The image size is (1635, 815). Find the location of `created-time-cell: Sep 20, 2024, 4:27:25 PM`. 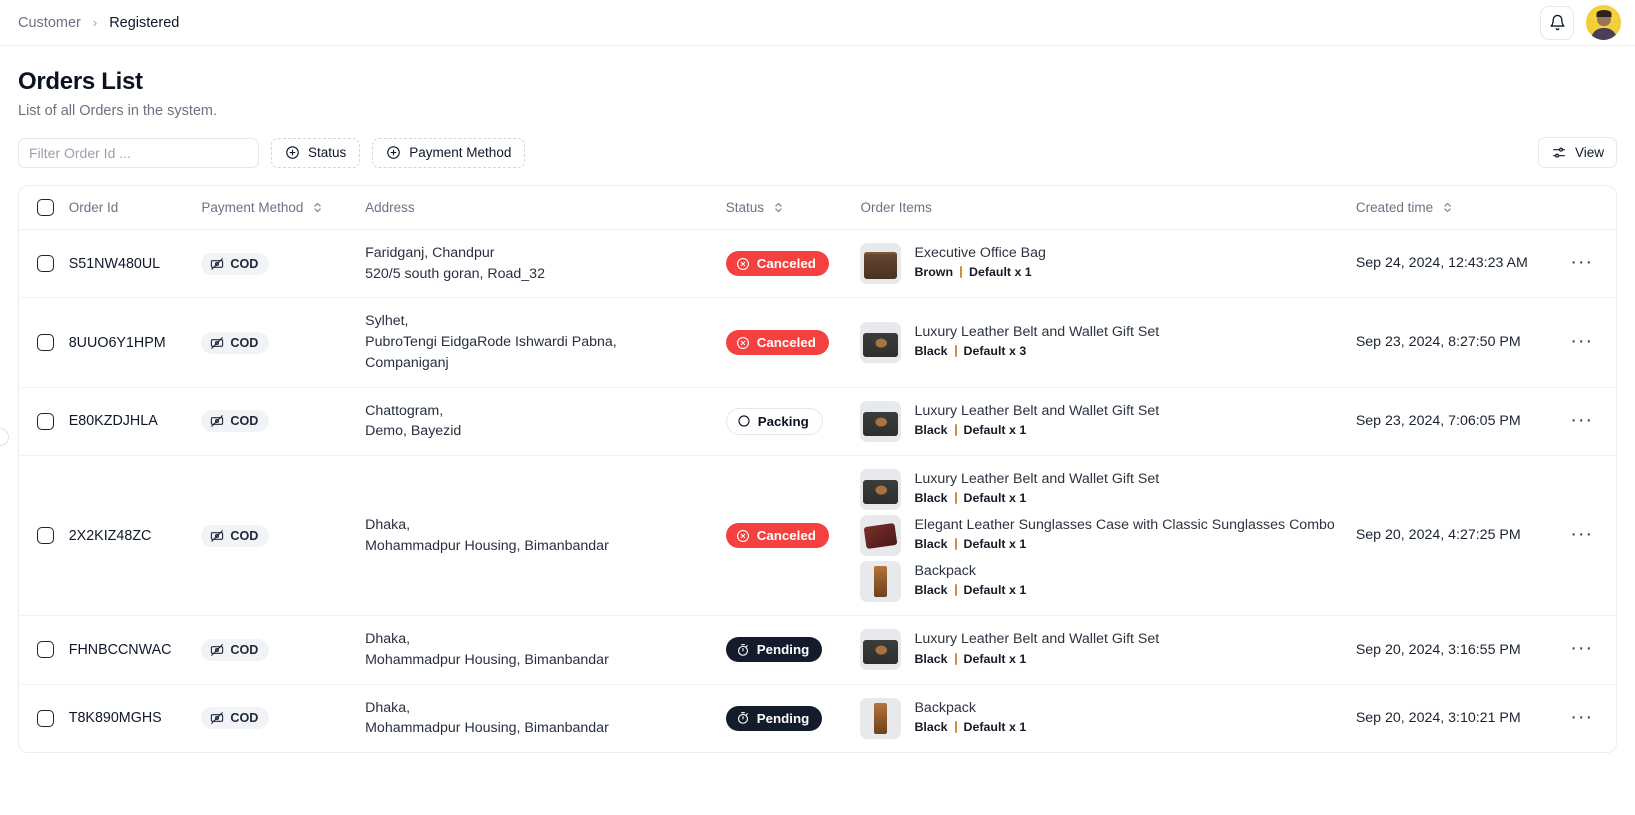

created-time-cell: Sep 20, 2024, 4:27:25 PM is located at coordinates (1461, 536).